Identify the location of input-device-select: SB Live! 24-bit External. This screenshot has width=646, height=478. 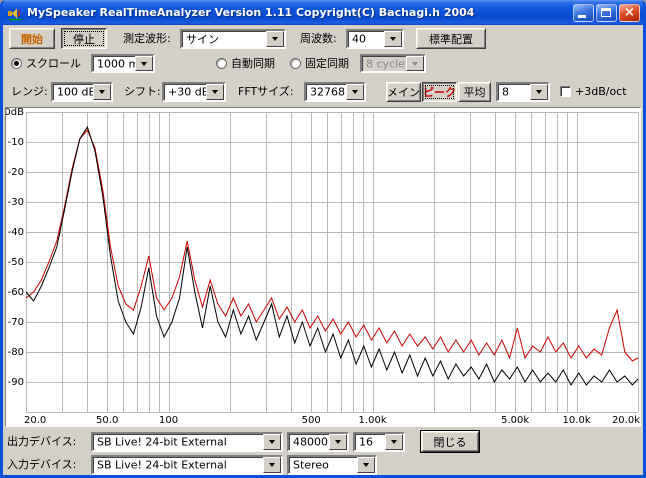
(187, 465).